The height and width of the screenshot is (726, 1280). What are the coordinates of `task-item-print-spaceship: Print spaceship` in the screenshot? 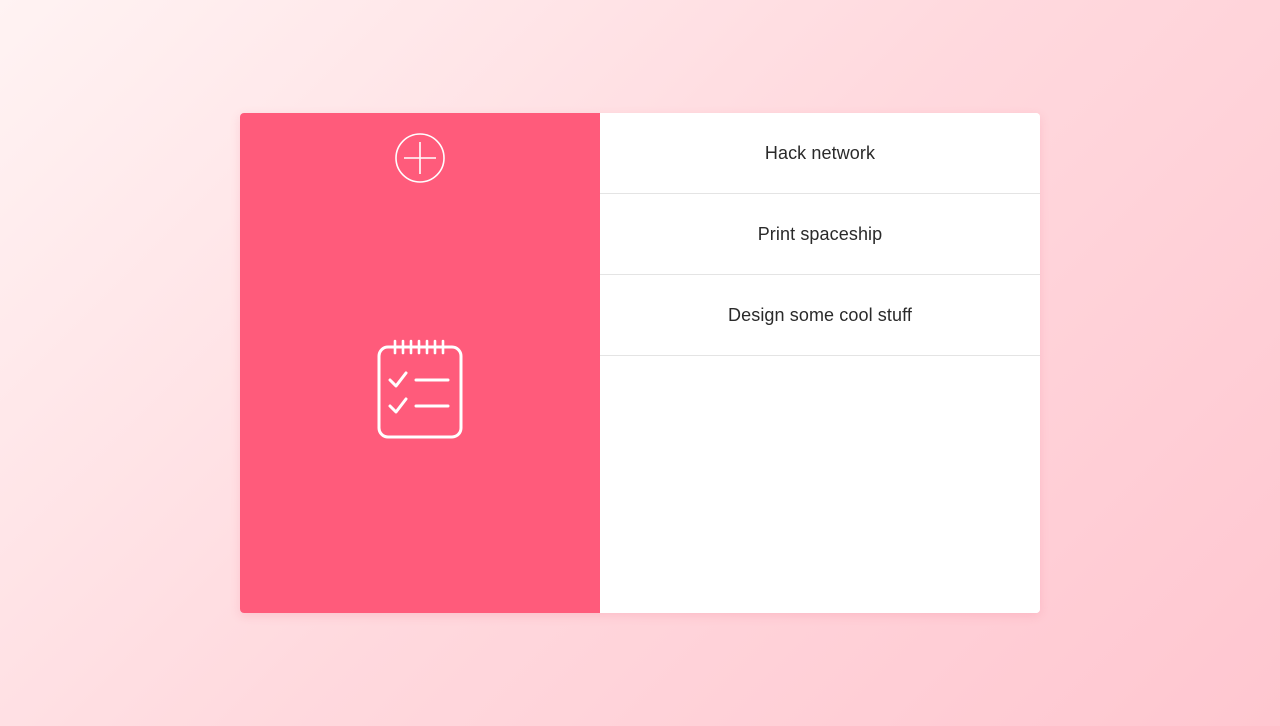 It's located at (820, 234).